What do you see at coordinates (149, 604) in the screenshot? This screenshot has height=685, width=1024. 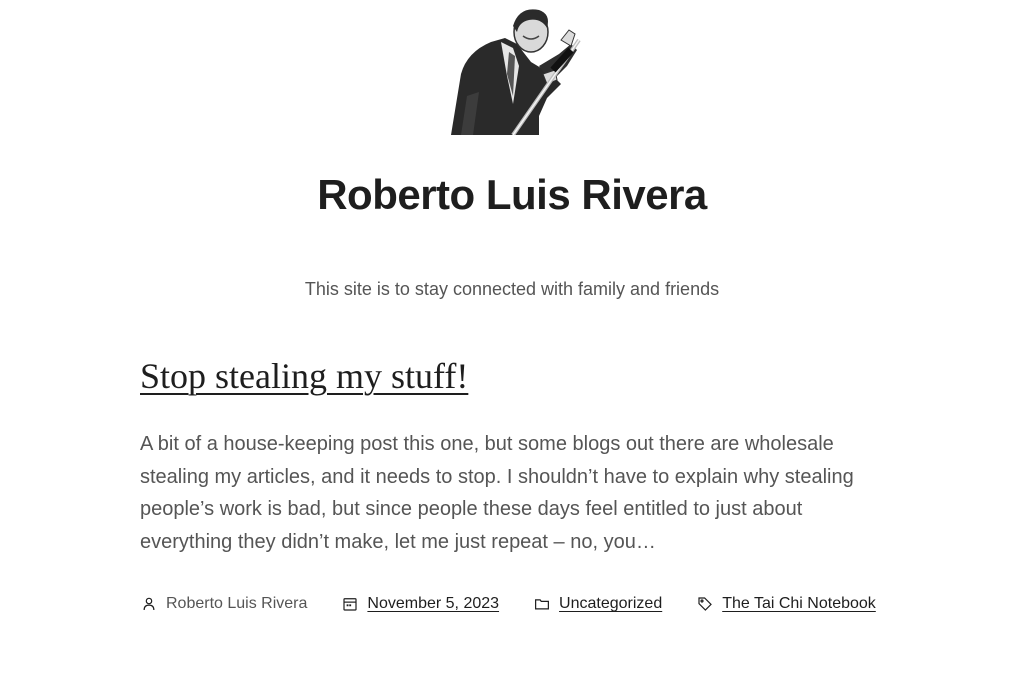 I see `person-icon` at bounding box center [149, 604].